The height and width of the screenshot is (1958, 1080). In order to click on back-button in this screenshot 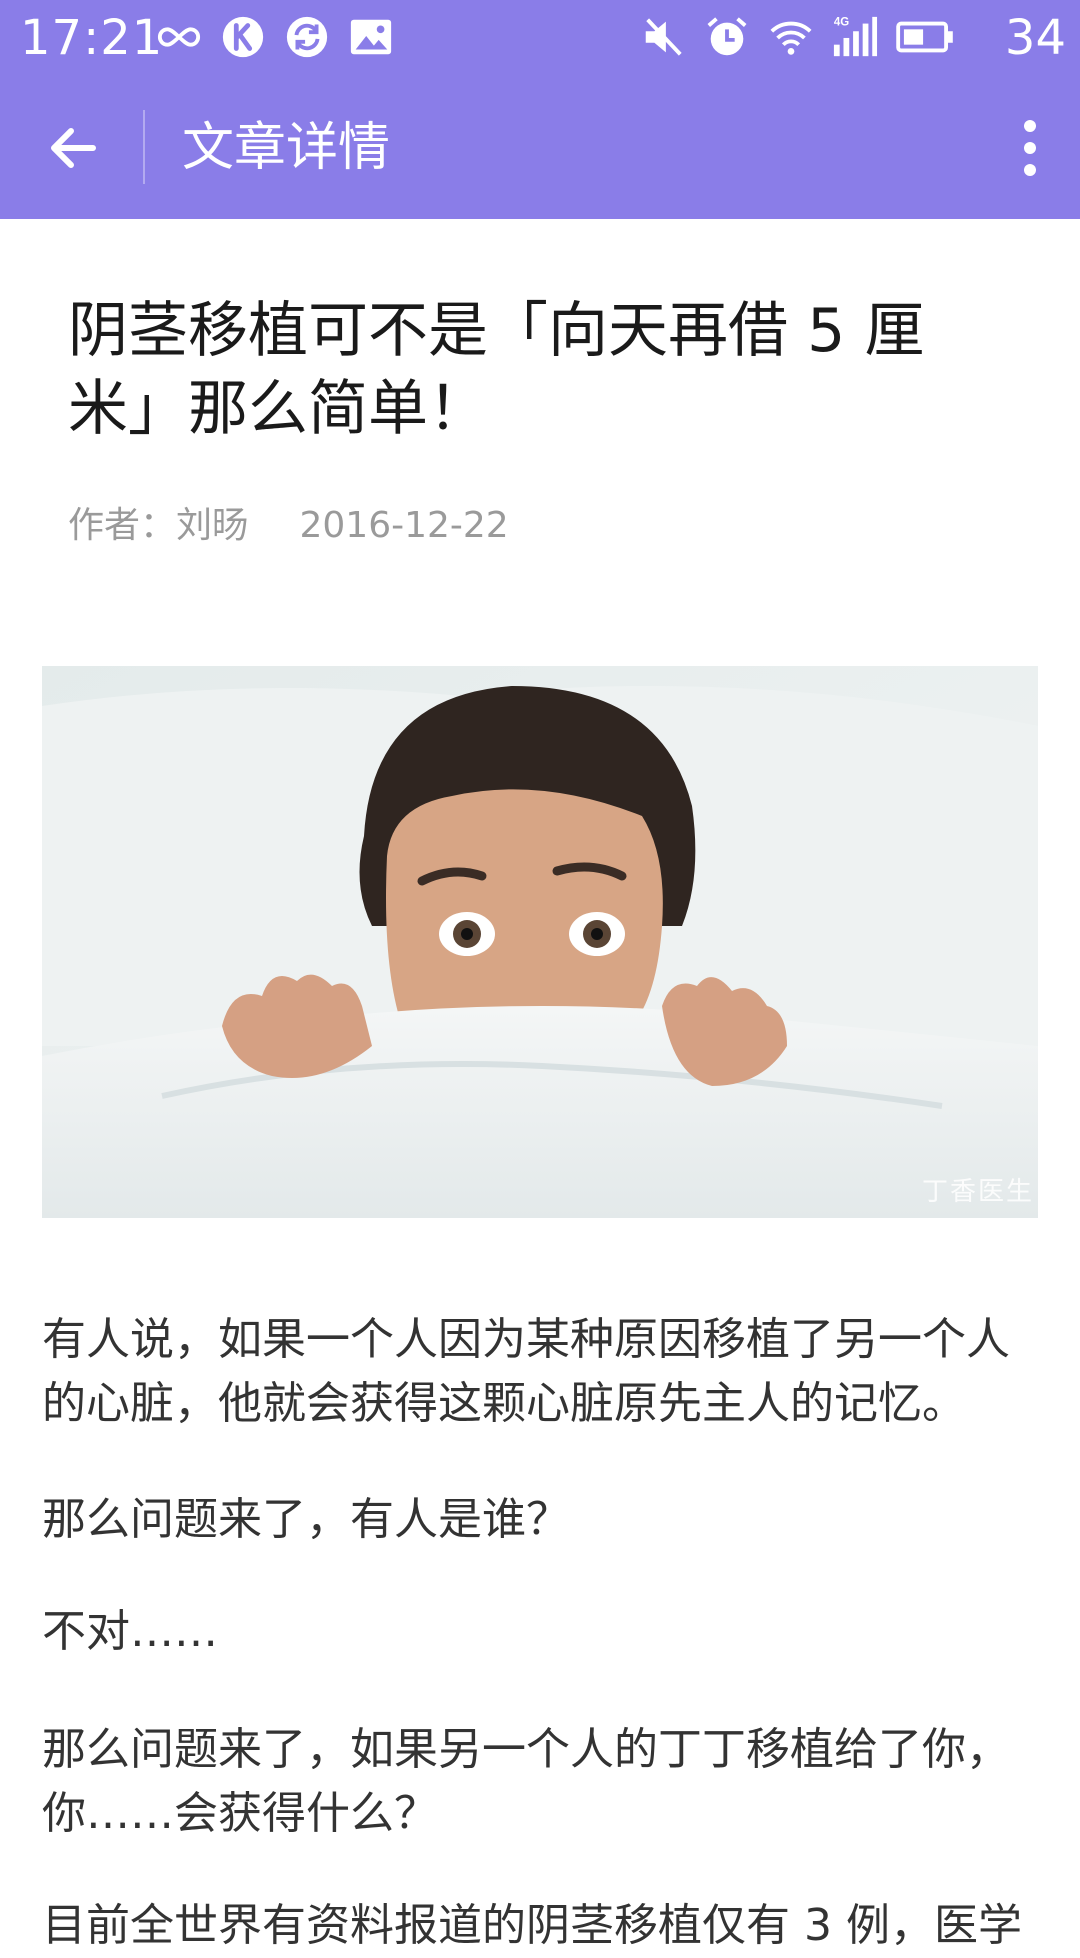, I will do `click(72, 148)`.